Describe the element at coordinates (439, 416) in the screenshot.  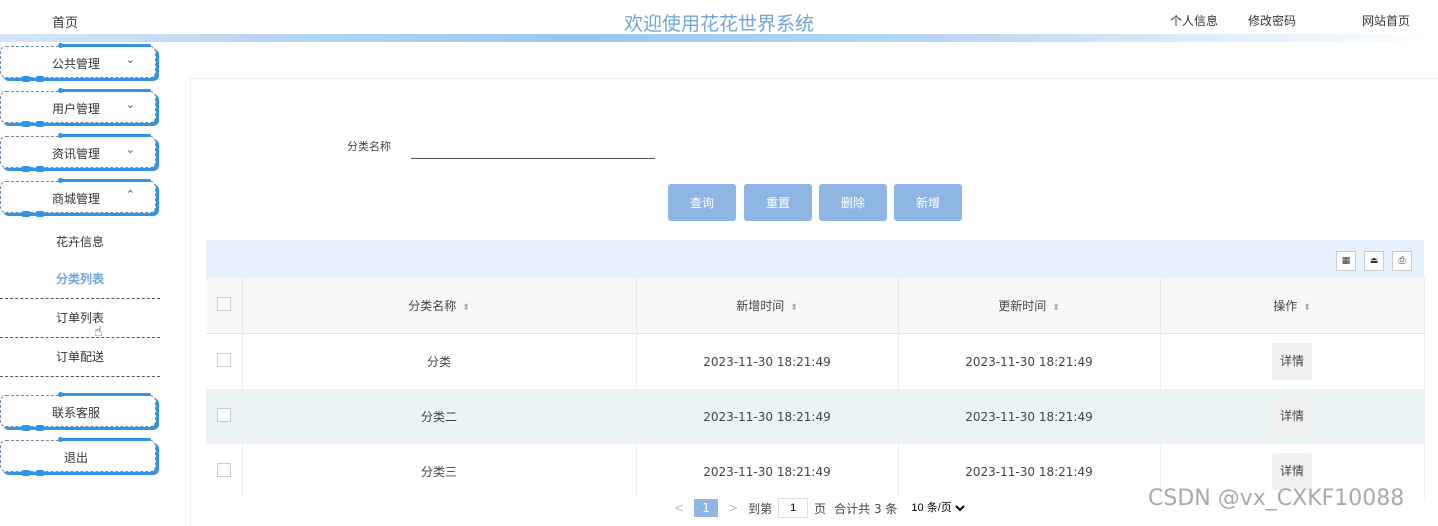
I see `cell-category-name: 分类二` at that location.